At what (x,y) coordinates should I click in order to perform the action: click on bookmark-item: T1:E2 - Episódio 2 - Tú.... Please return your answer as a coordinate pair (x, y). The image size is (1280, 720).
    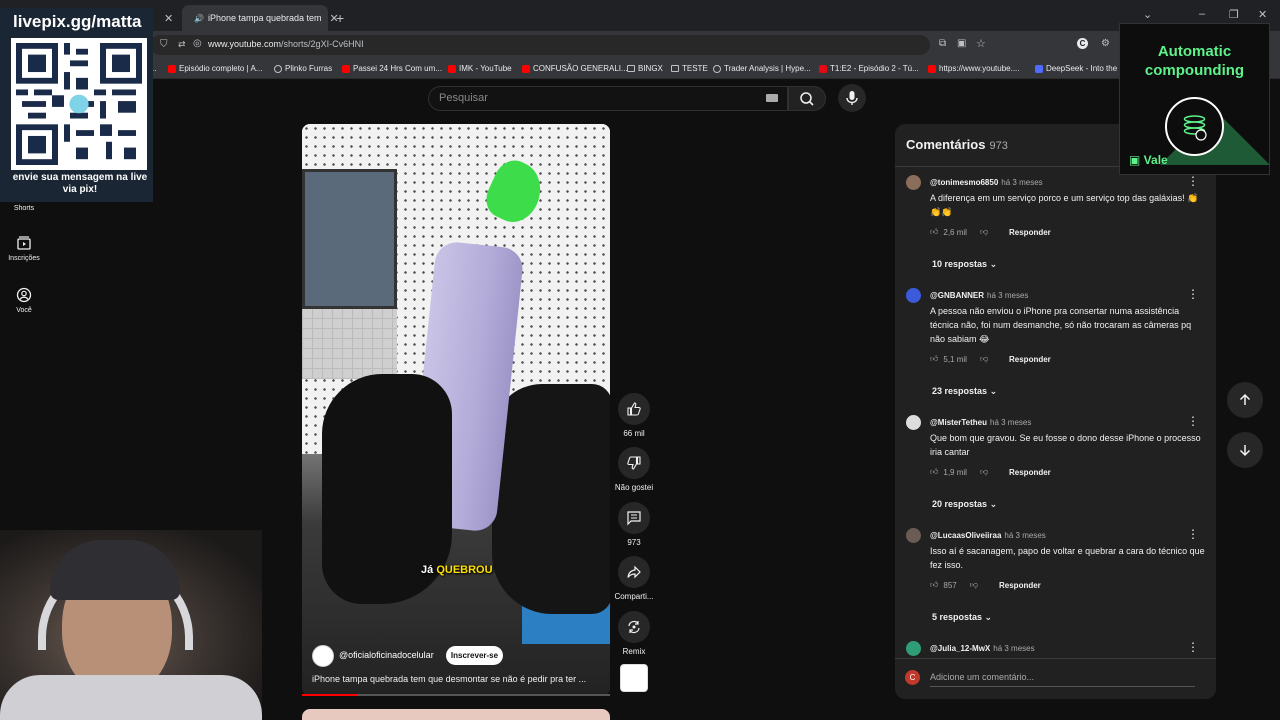
    Looking at the image, I should click on (869, 68).